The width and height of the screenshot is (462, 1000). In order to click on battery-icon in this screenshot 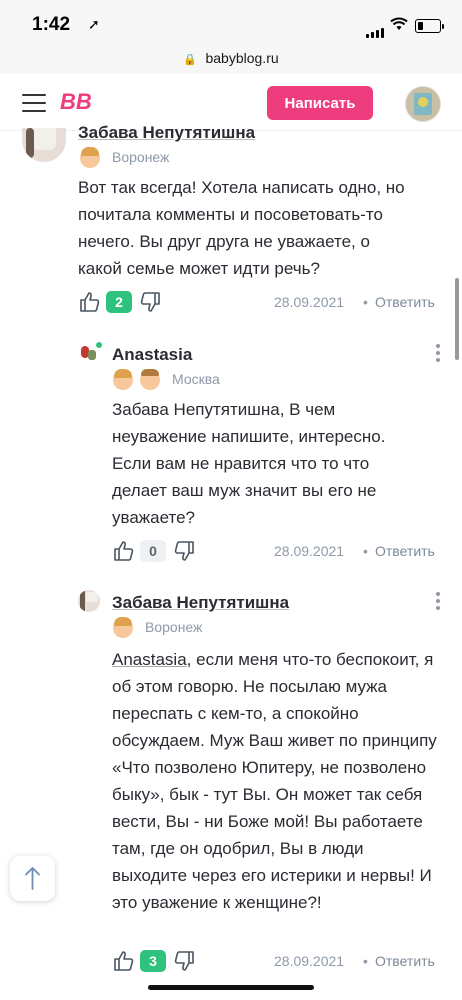, I will do `click(429, 26)`.